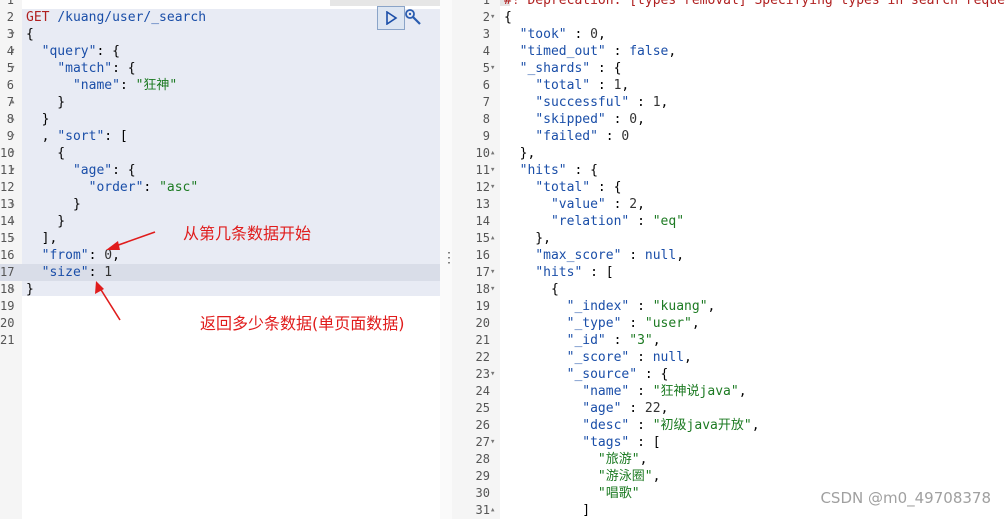 The width and height of the screenshot is (1005, 519). I want to click on response-line: 19 "_index" : "kuang",, so click(728, 306).